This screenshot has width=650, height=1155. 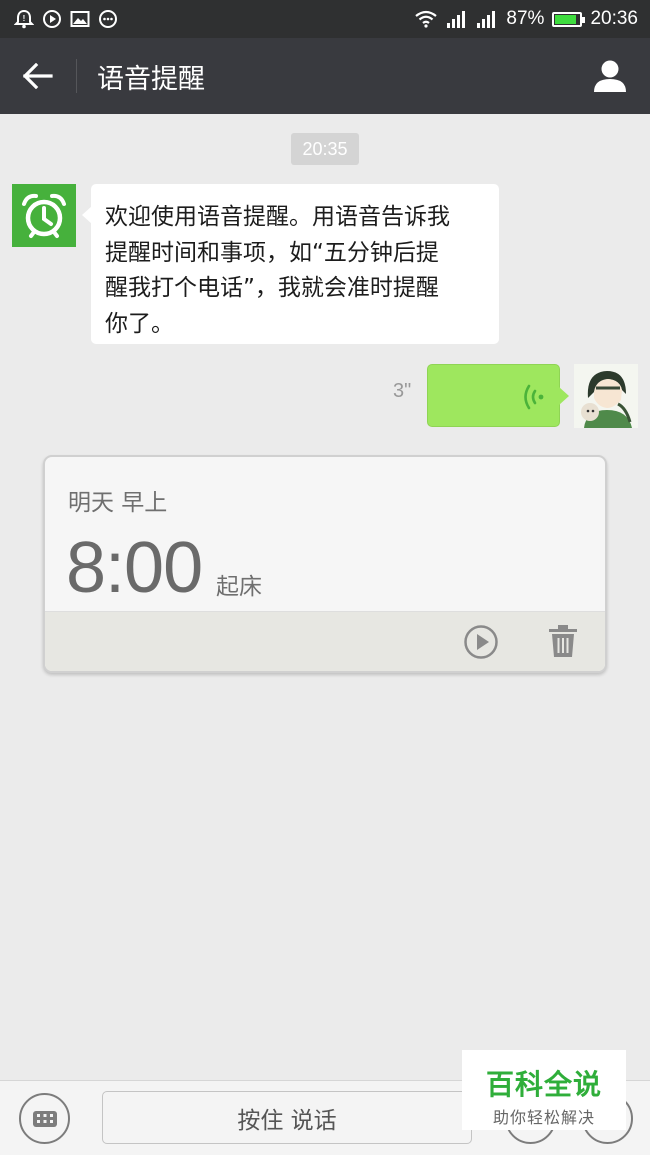 I want to click on title-divider, so click(x=76, y=76).